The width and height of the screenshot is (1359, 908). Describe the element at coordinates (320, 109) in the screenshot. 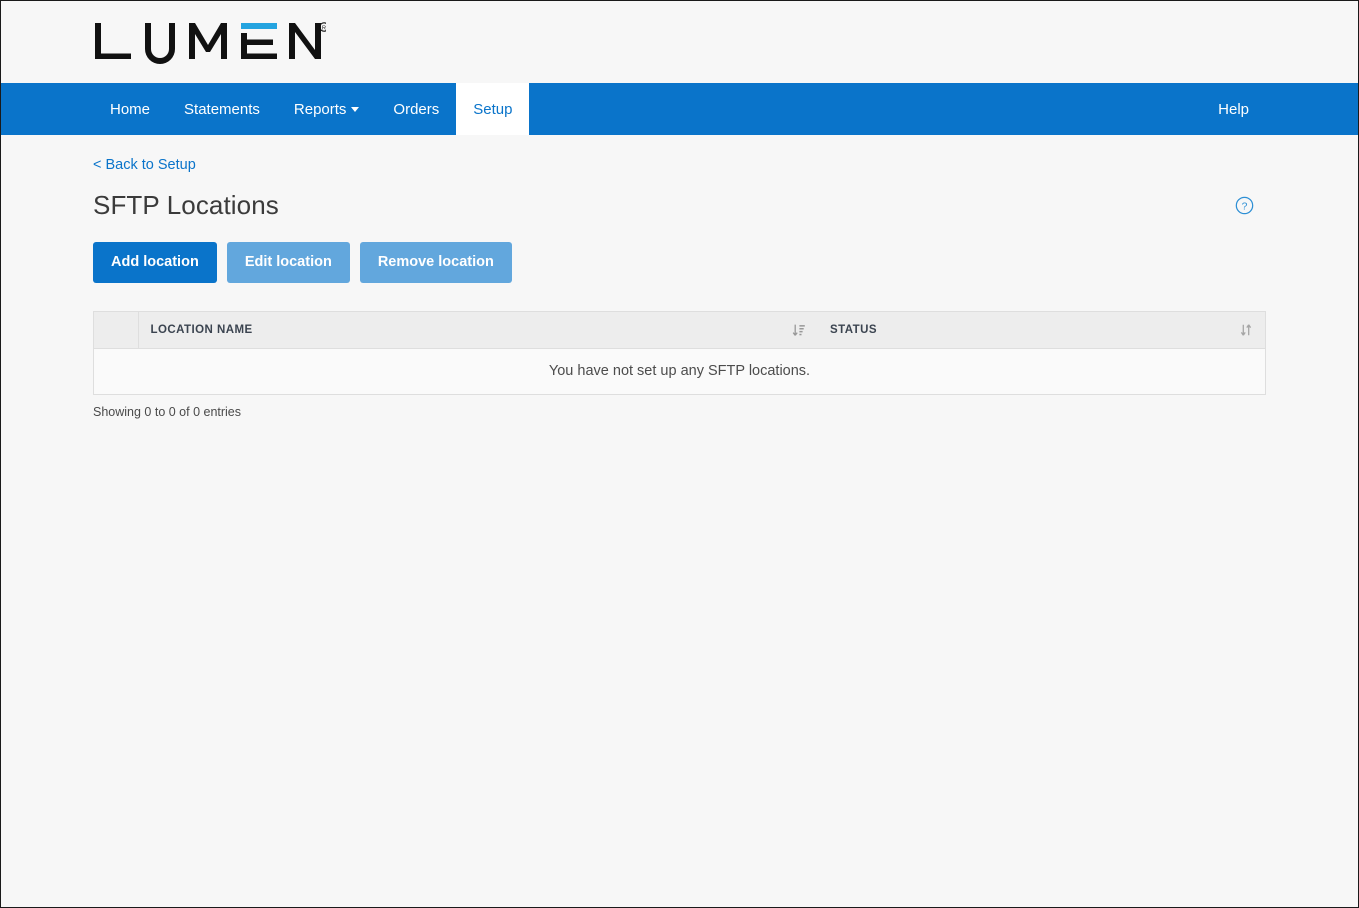

I see `nav-item-reports-label: Reports` at that location.